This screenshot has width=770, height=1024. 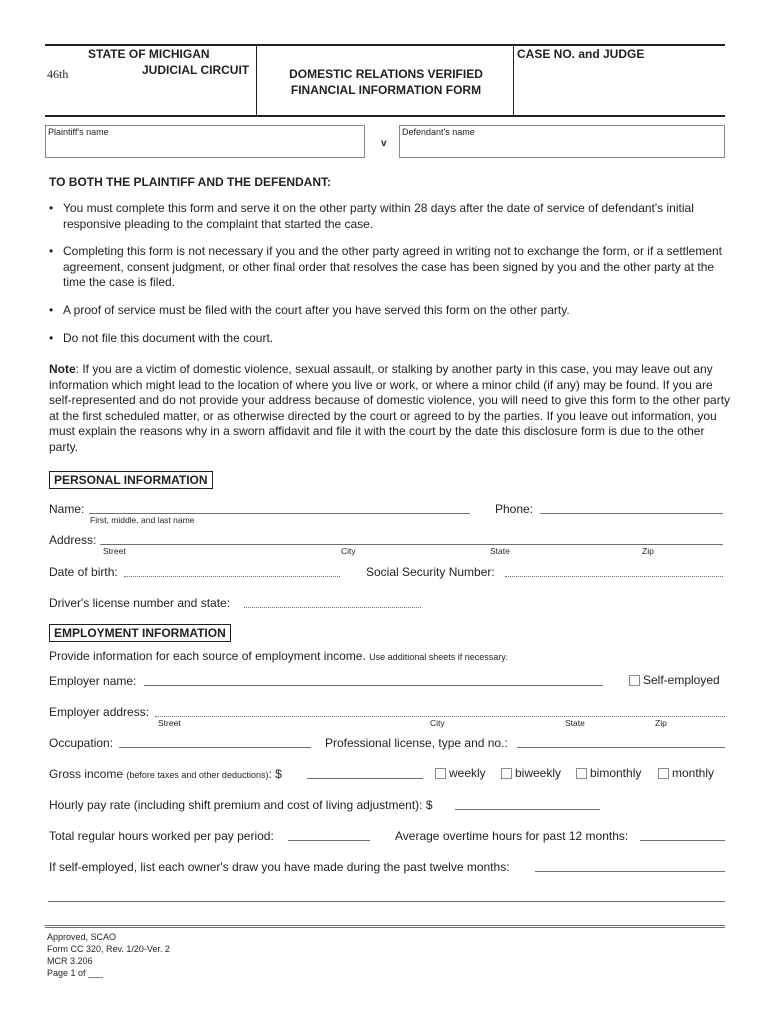 I want to click on frequency-option-monthly: monthly, so click(x=686, y=773).